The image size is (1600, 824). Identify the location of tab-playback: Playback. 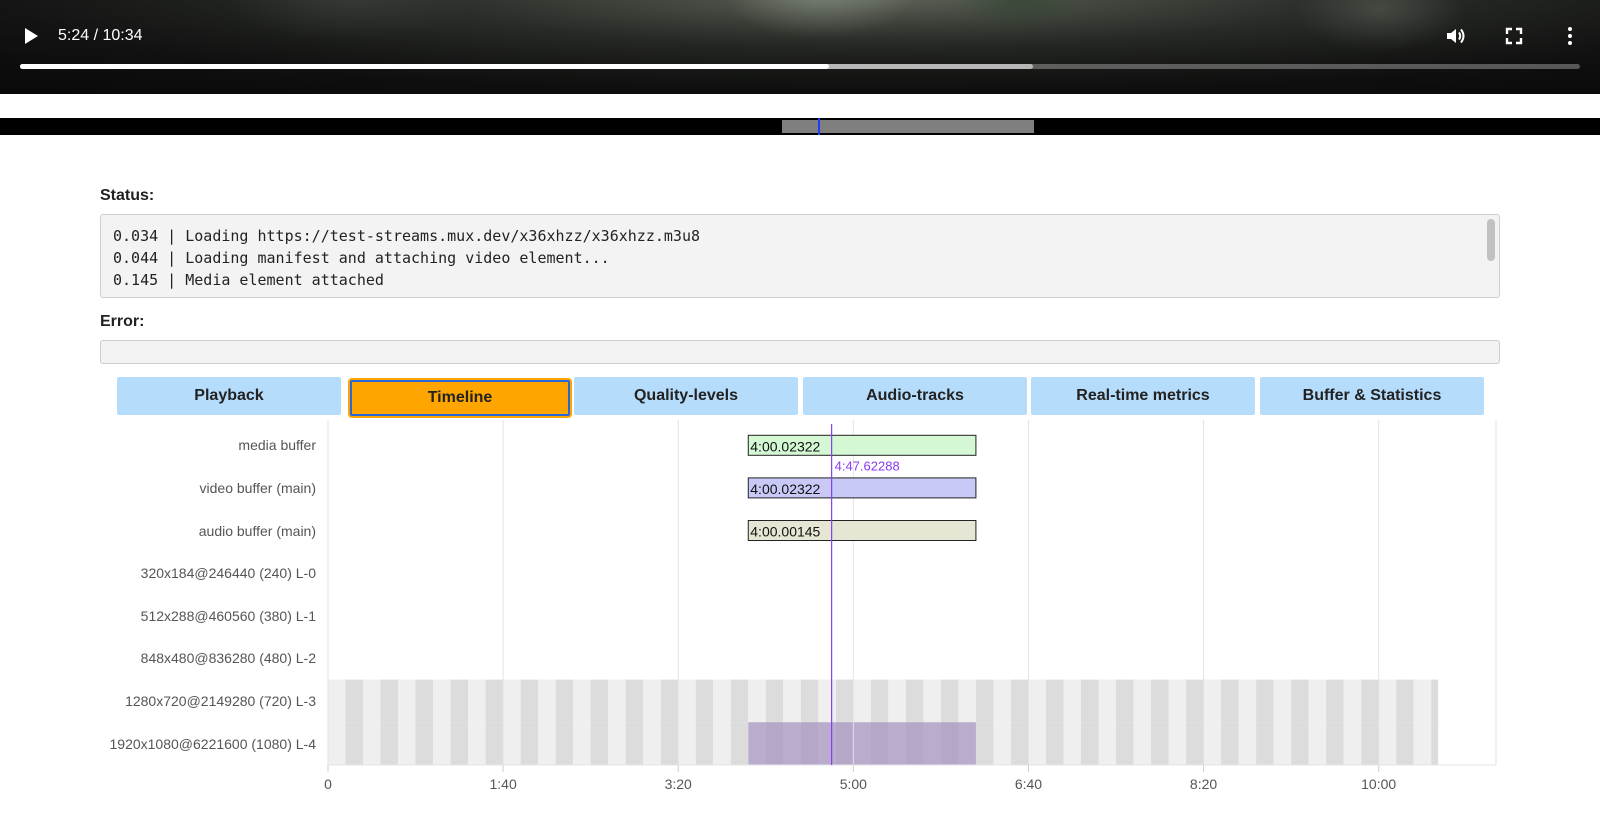
(229, 396).